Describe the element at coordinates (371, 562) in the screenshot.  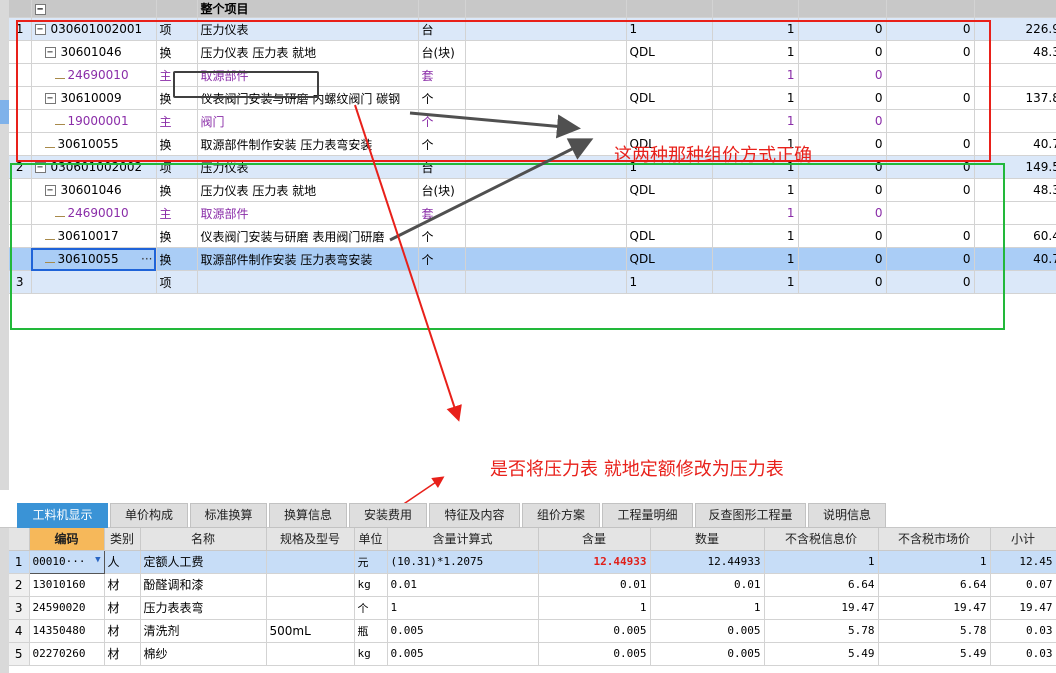
I see `material-unit: 元` at that location.